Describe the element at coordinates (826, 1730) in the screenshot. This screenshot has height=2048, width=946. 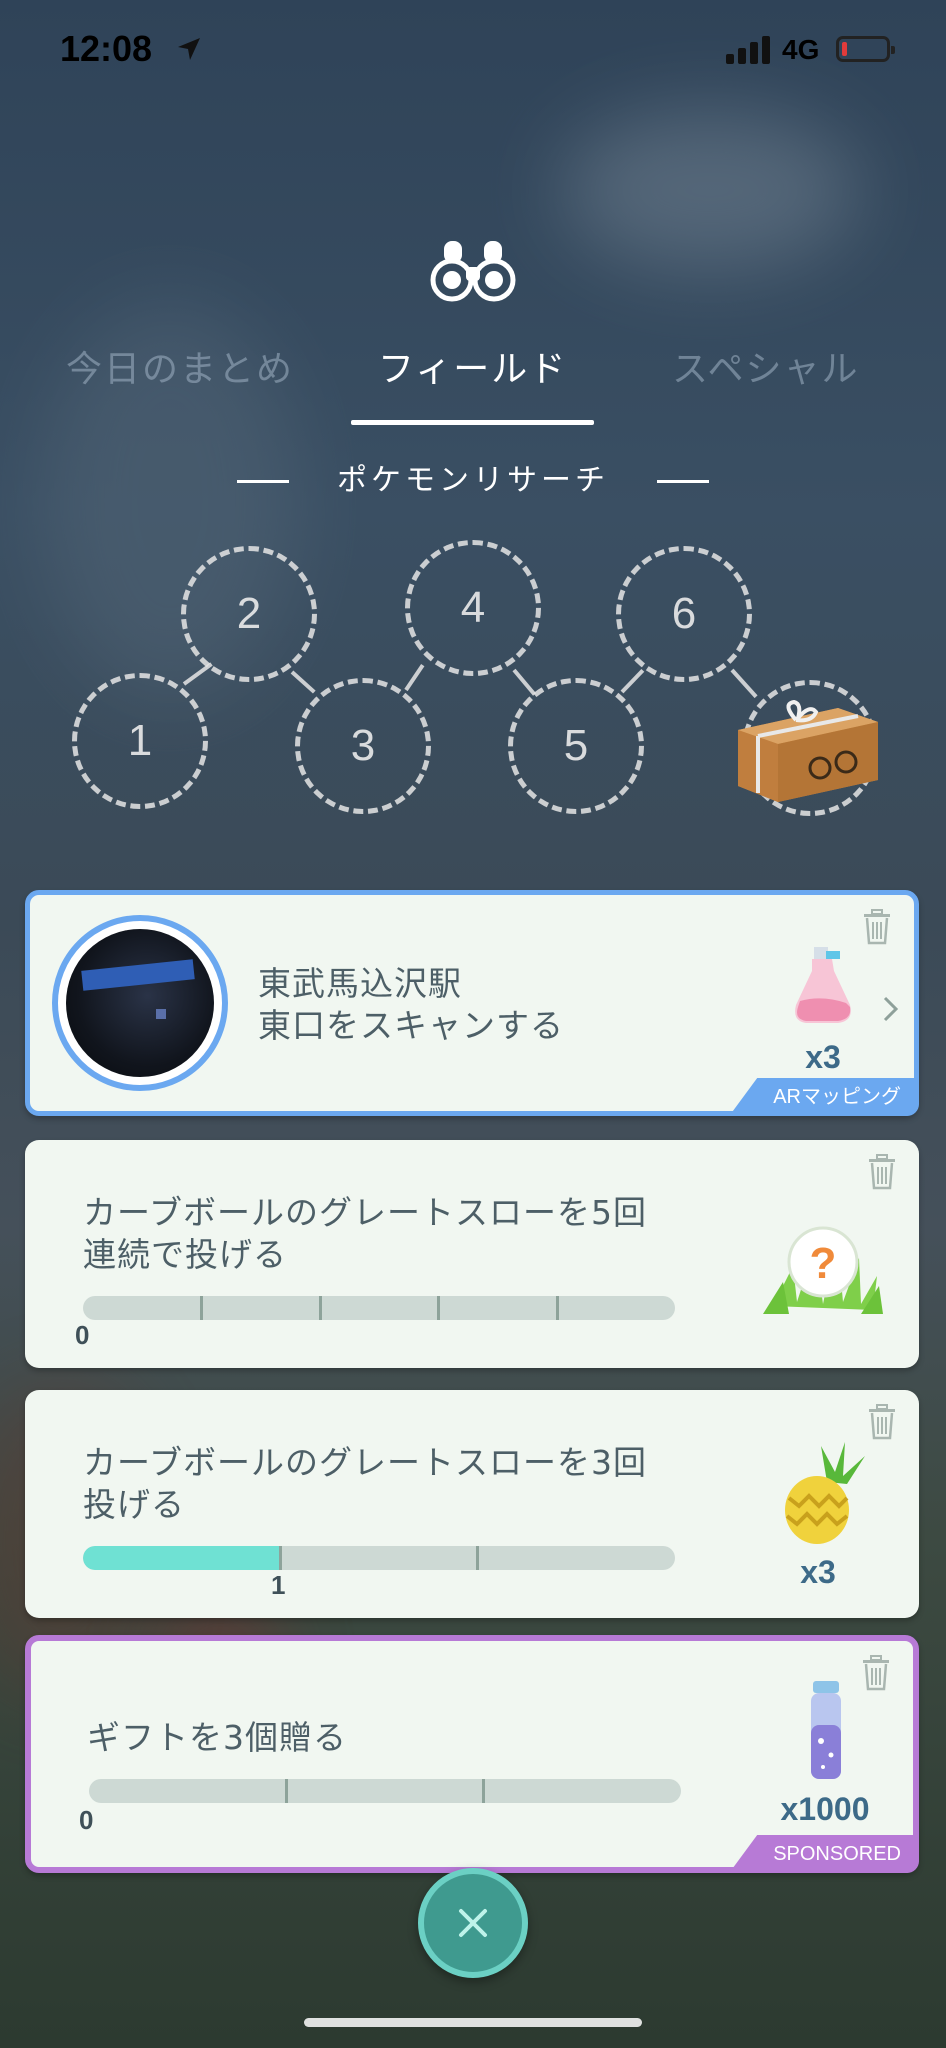
I see `stardust-bottle-icon` at that location.